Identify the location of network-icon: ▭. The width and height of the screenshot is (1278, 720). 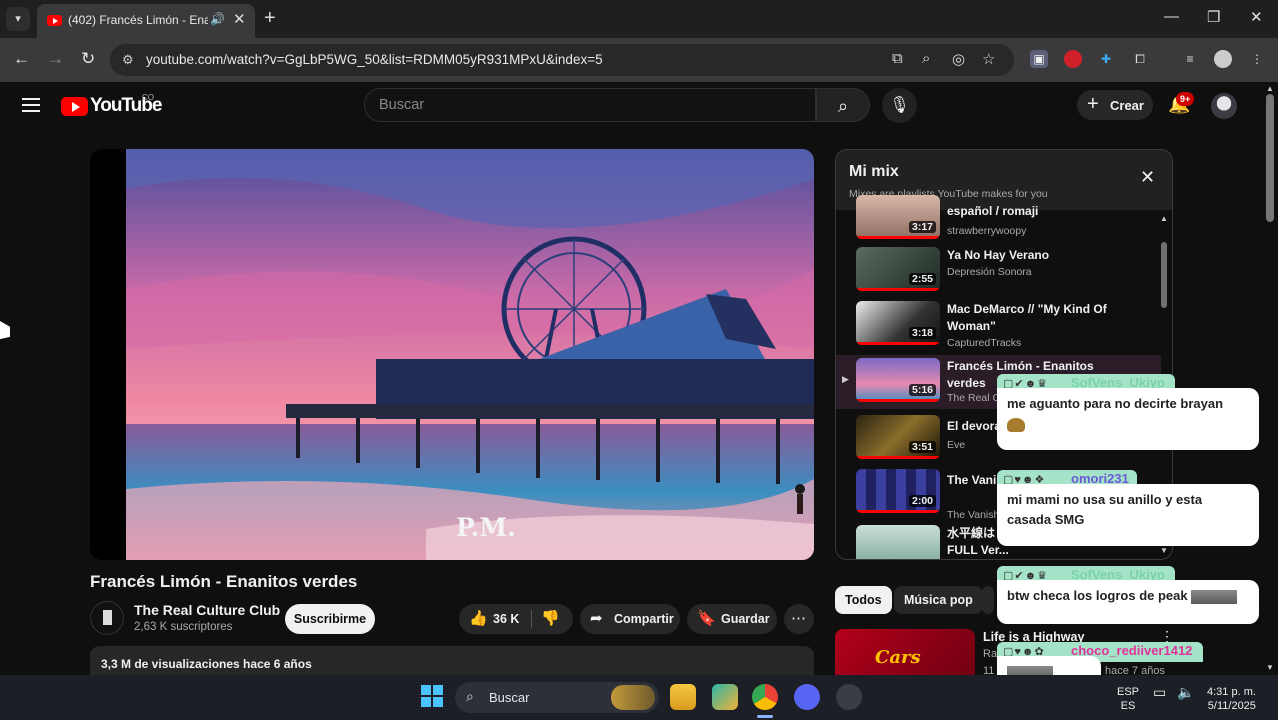
(1159, 692).